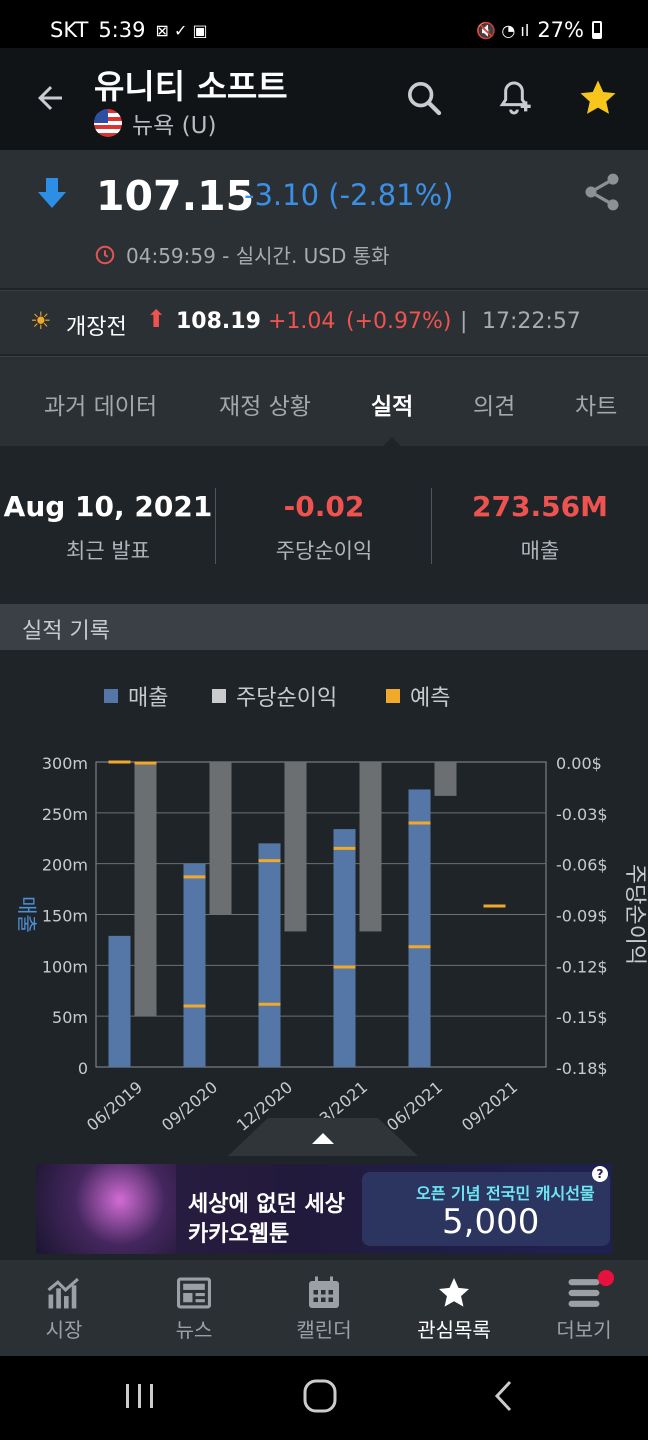 The width and height of the screenshot is (648, 1440). I want to click on left-tick-label: 100m, so click(65, 966).